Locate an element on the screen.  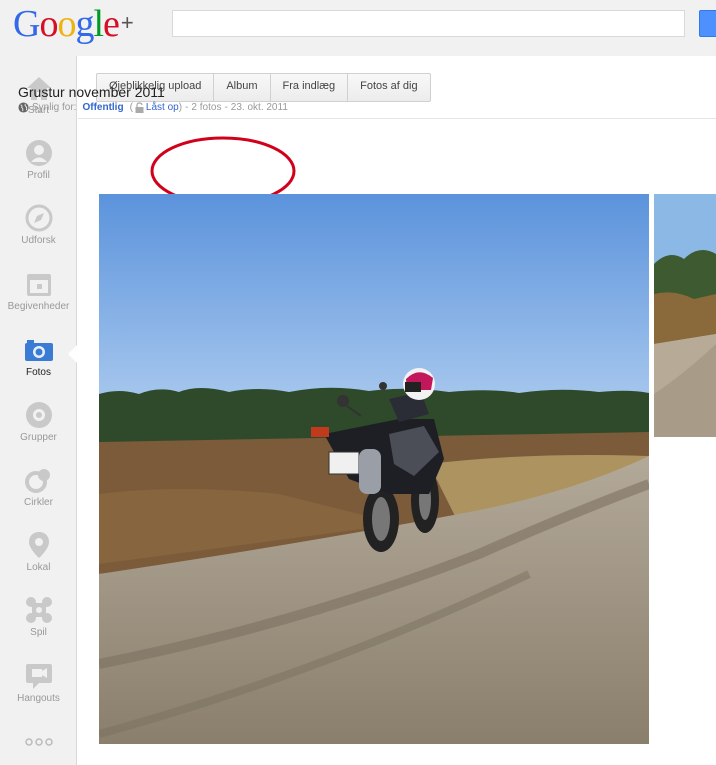
logo-plus: + is located at coordinates (127, 22).